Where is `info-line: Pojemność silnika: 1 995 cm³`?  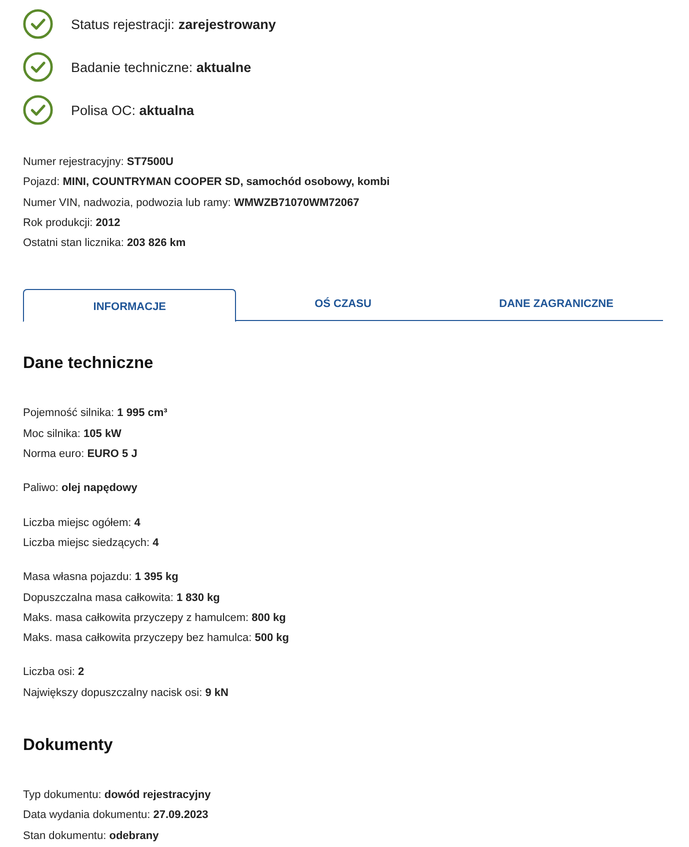
info-line: Pojemność silnika: 1 995 cm³ is located at coordinates (95, 414).